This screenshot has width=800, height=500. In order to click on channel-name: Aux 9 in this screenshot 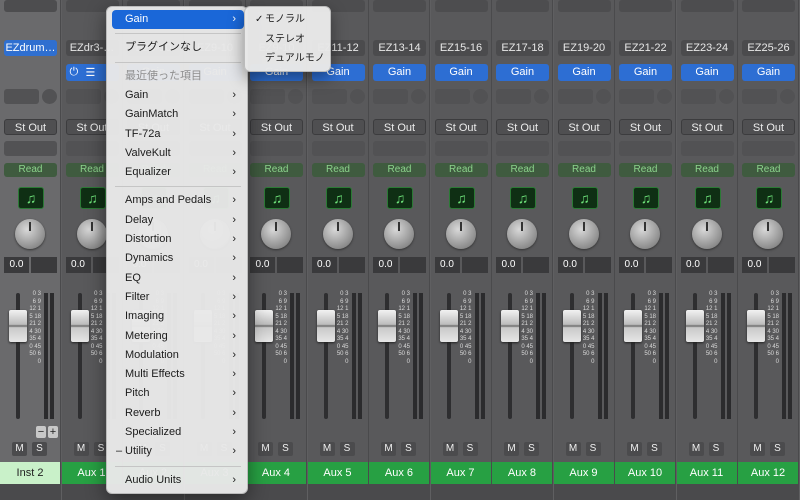, I will do `click(583, 473)`.